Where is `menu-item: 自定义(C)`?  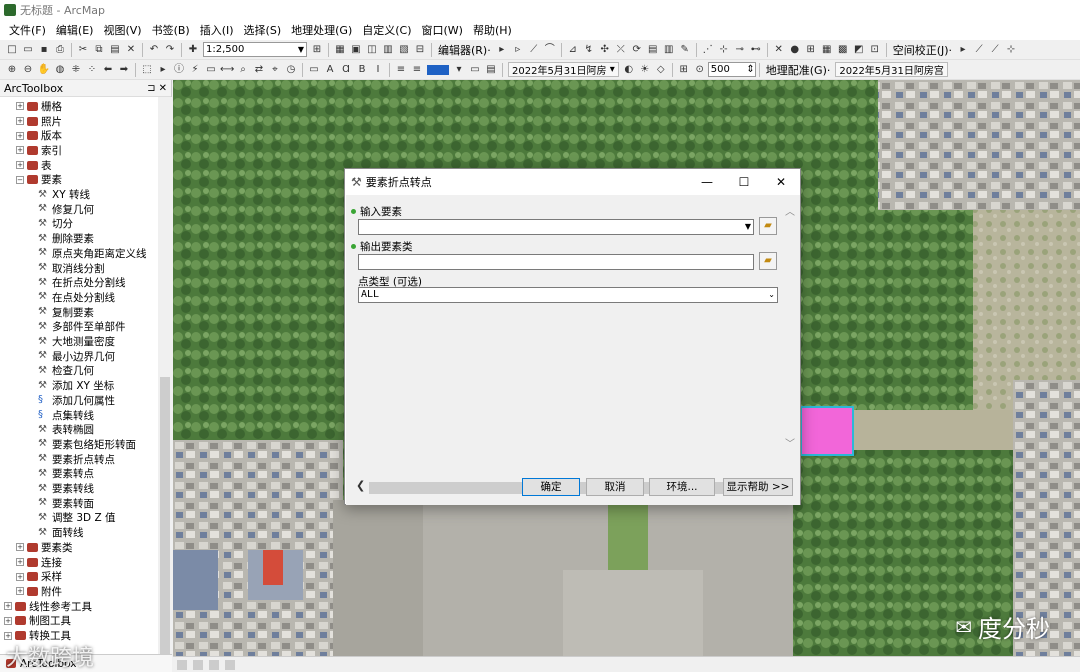 menu-item: 自定义(C) is located at coordinates (386, 30).